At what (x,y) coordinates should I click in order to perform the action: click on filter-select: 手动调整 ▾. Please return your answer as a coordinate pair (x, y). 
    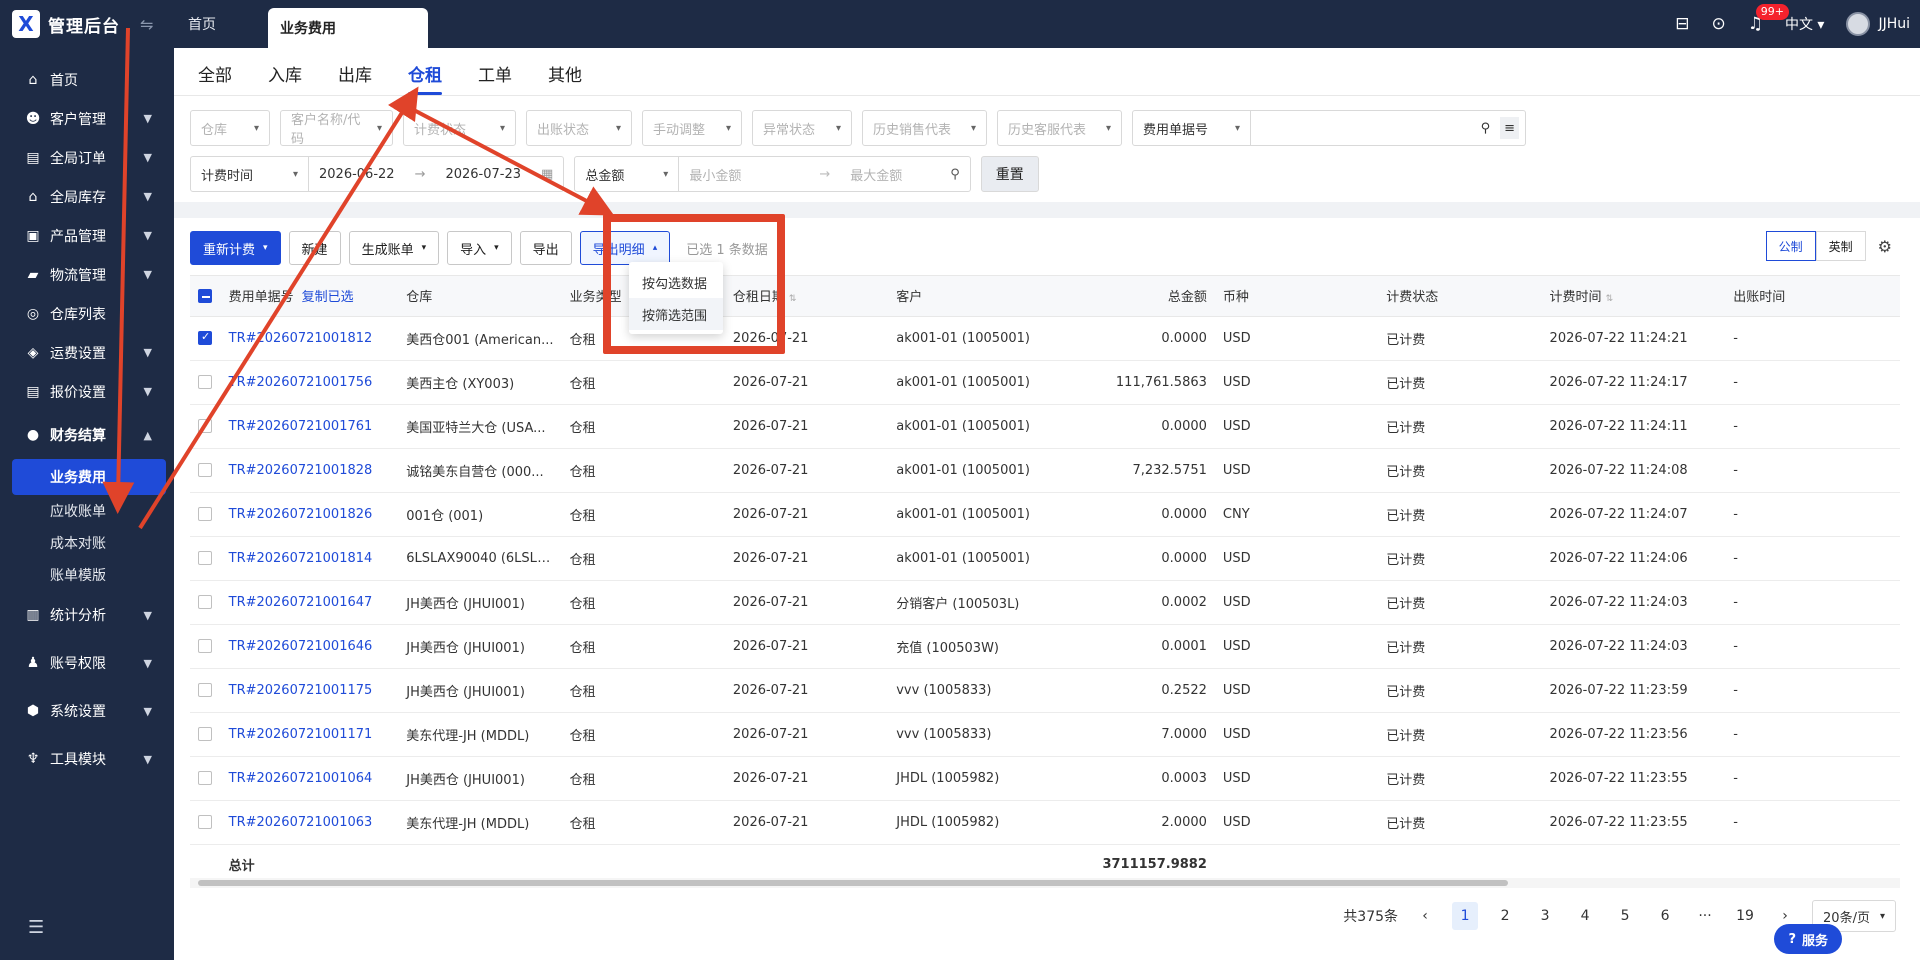
    Looking at the image, I should click on (692, 128).